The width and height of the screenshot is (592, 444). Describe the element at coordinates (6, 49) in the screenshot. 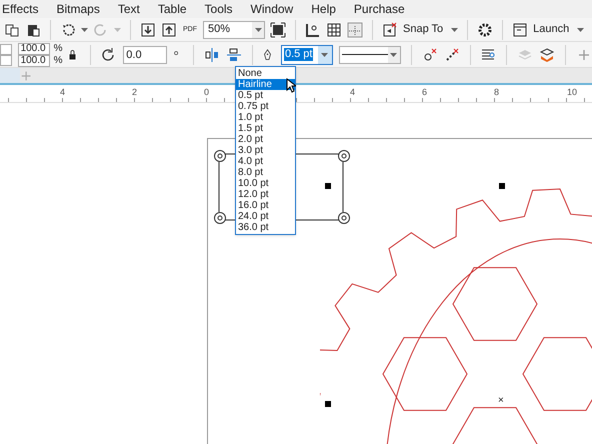

I see `width-field` at that location.